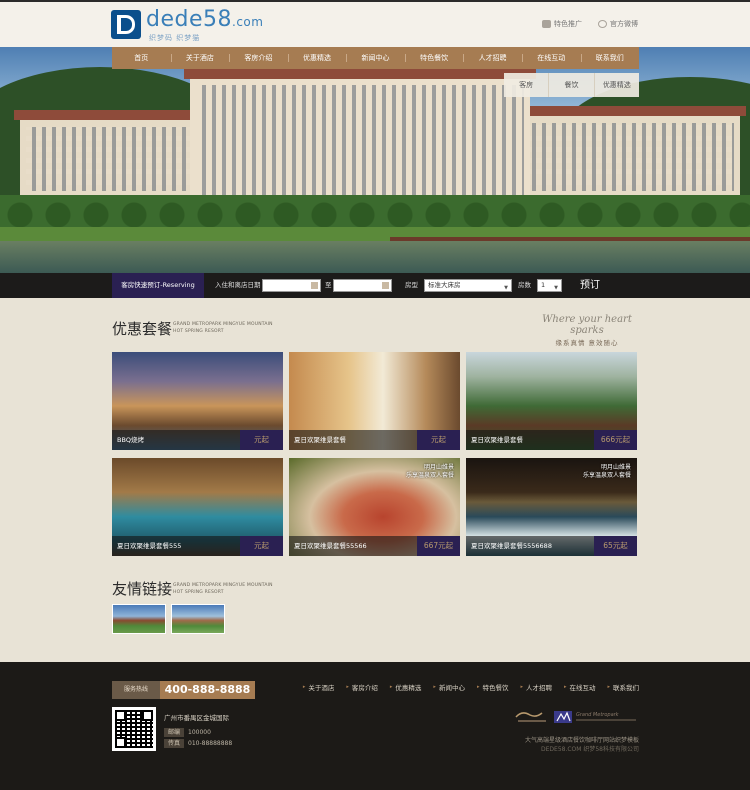 The height and width of the screenshot is (790, 750). What do you see at coordinates (197, 401) in the screenshot?
I see `package-card: BBQ烧烤 元起` at bounding box center [197, 401].